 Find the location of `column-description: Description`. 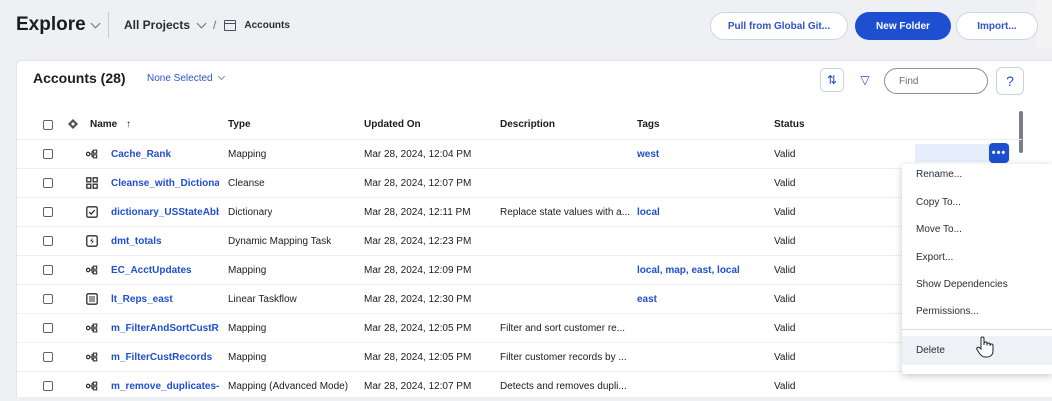

column-description: Description is located at coordinates (527, 124).